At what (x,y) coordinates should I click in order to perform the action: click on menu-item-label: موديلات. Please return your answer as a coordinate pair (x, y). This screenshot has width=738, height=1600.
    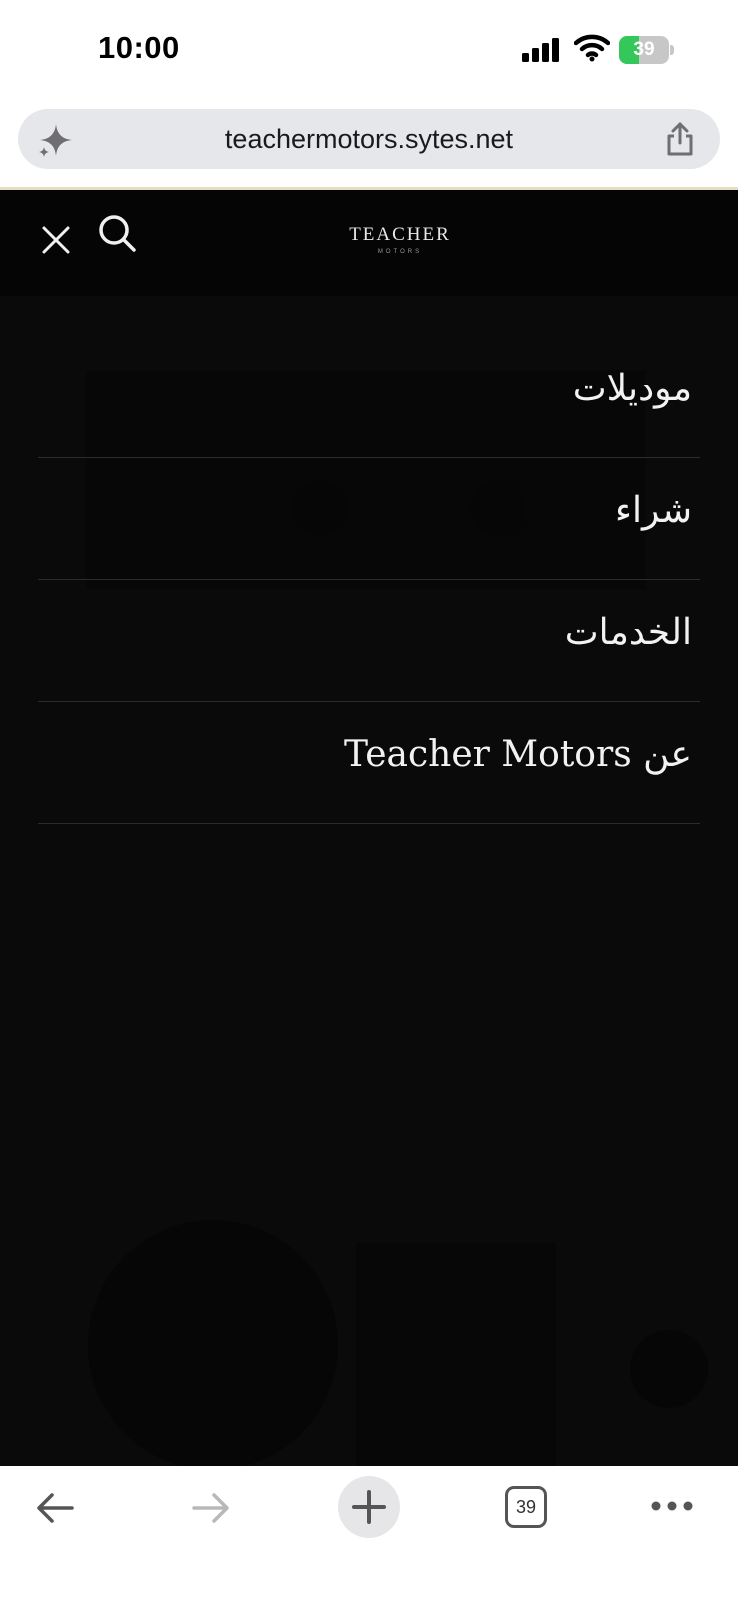
    Looking at the image, I should click on (632, 388).